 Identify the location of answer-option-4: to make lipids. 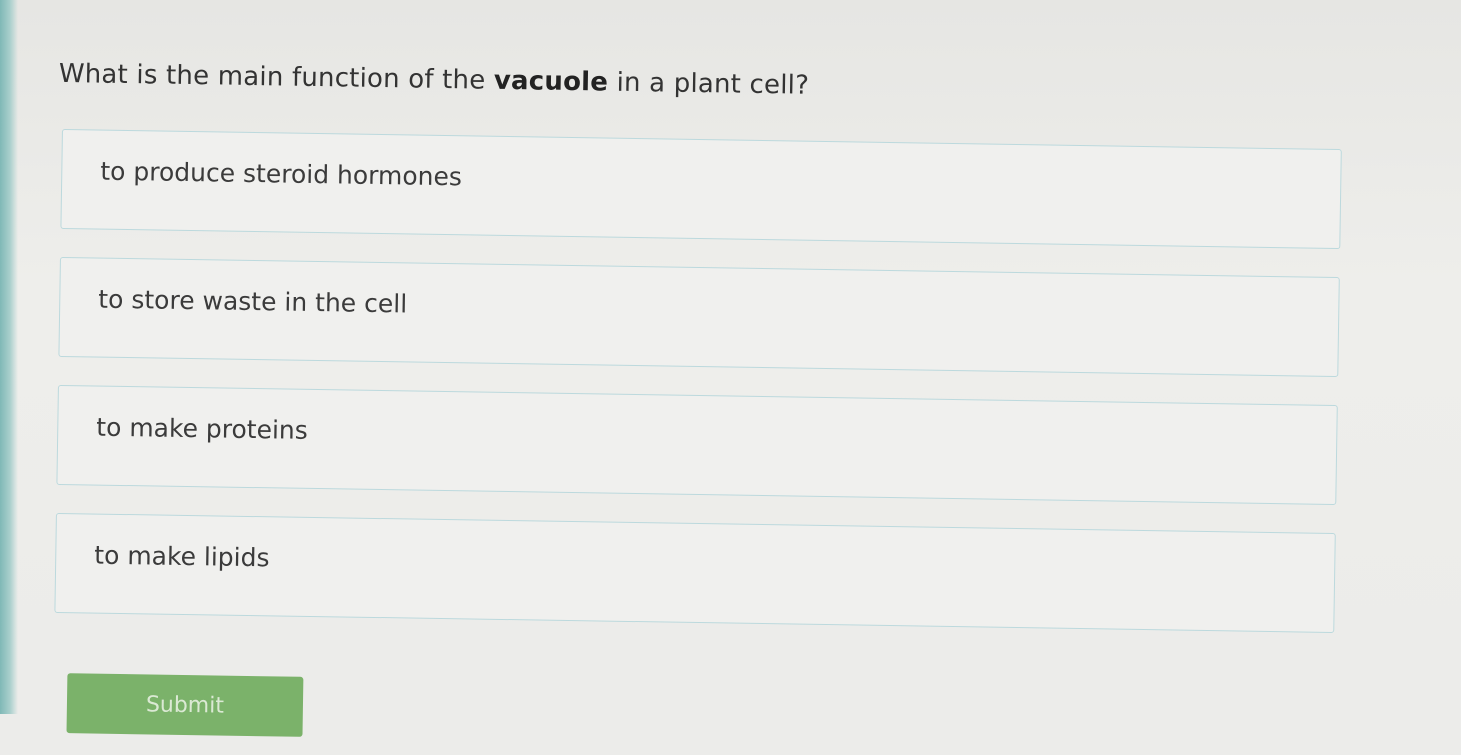
(695, 573).